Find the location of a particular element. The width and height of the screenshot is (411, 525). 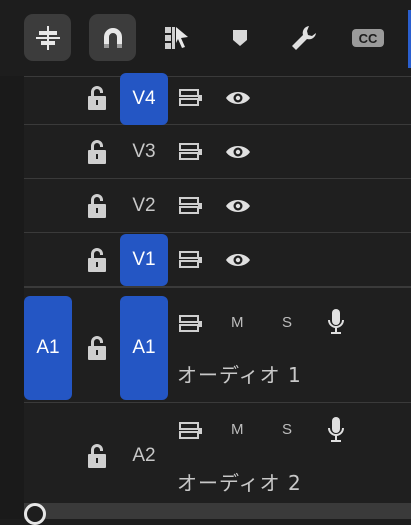

add-marker-icon is located at coordinates (239, 37).